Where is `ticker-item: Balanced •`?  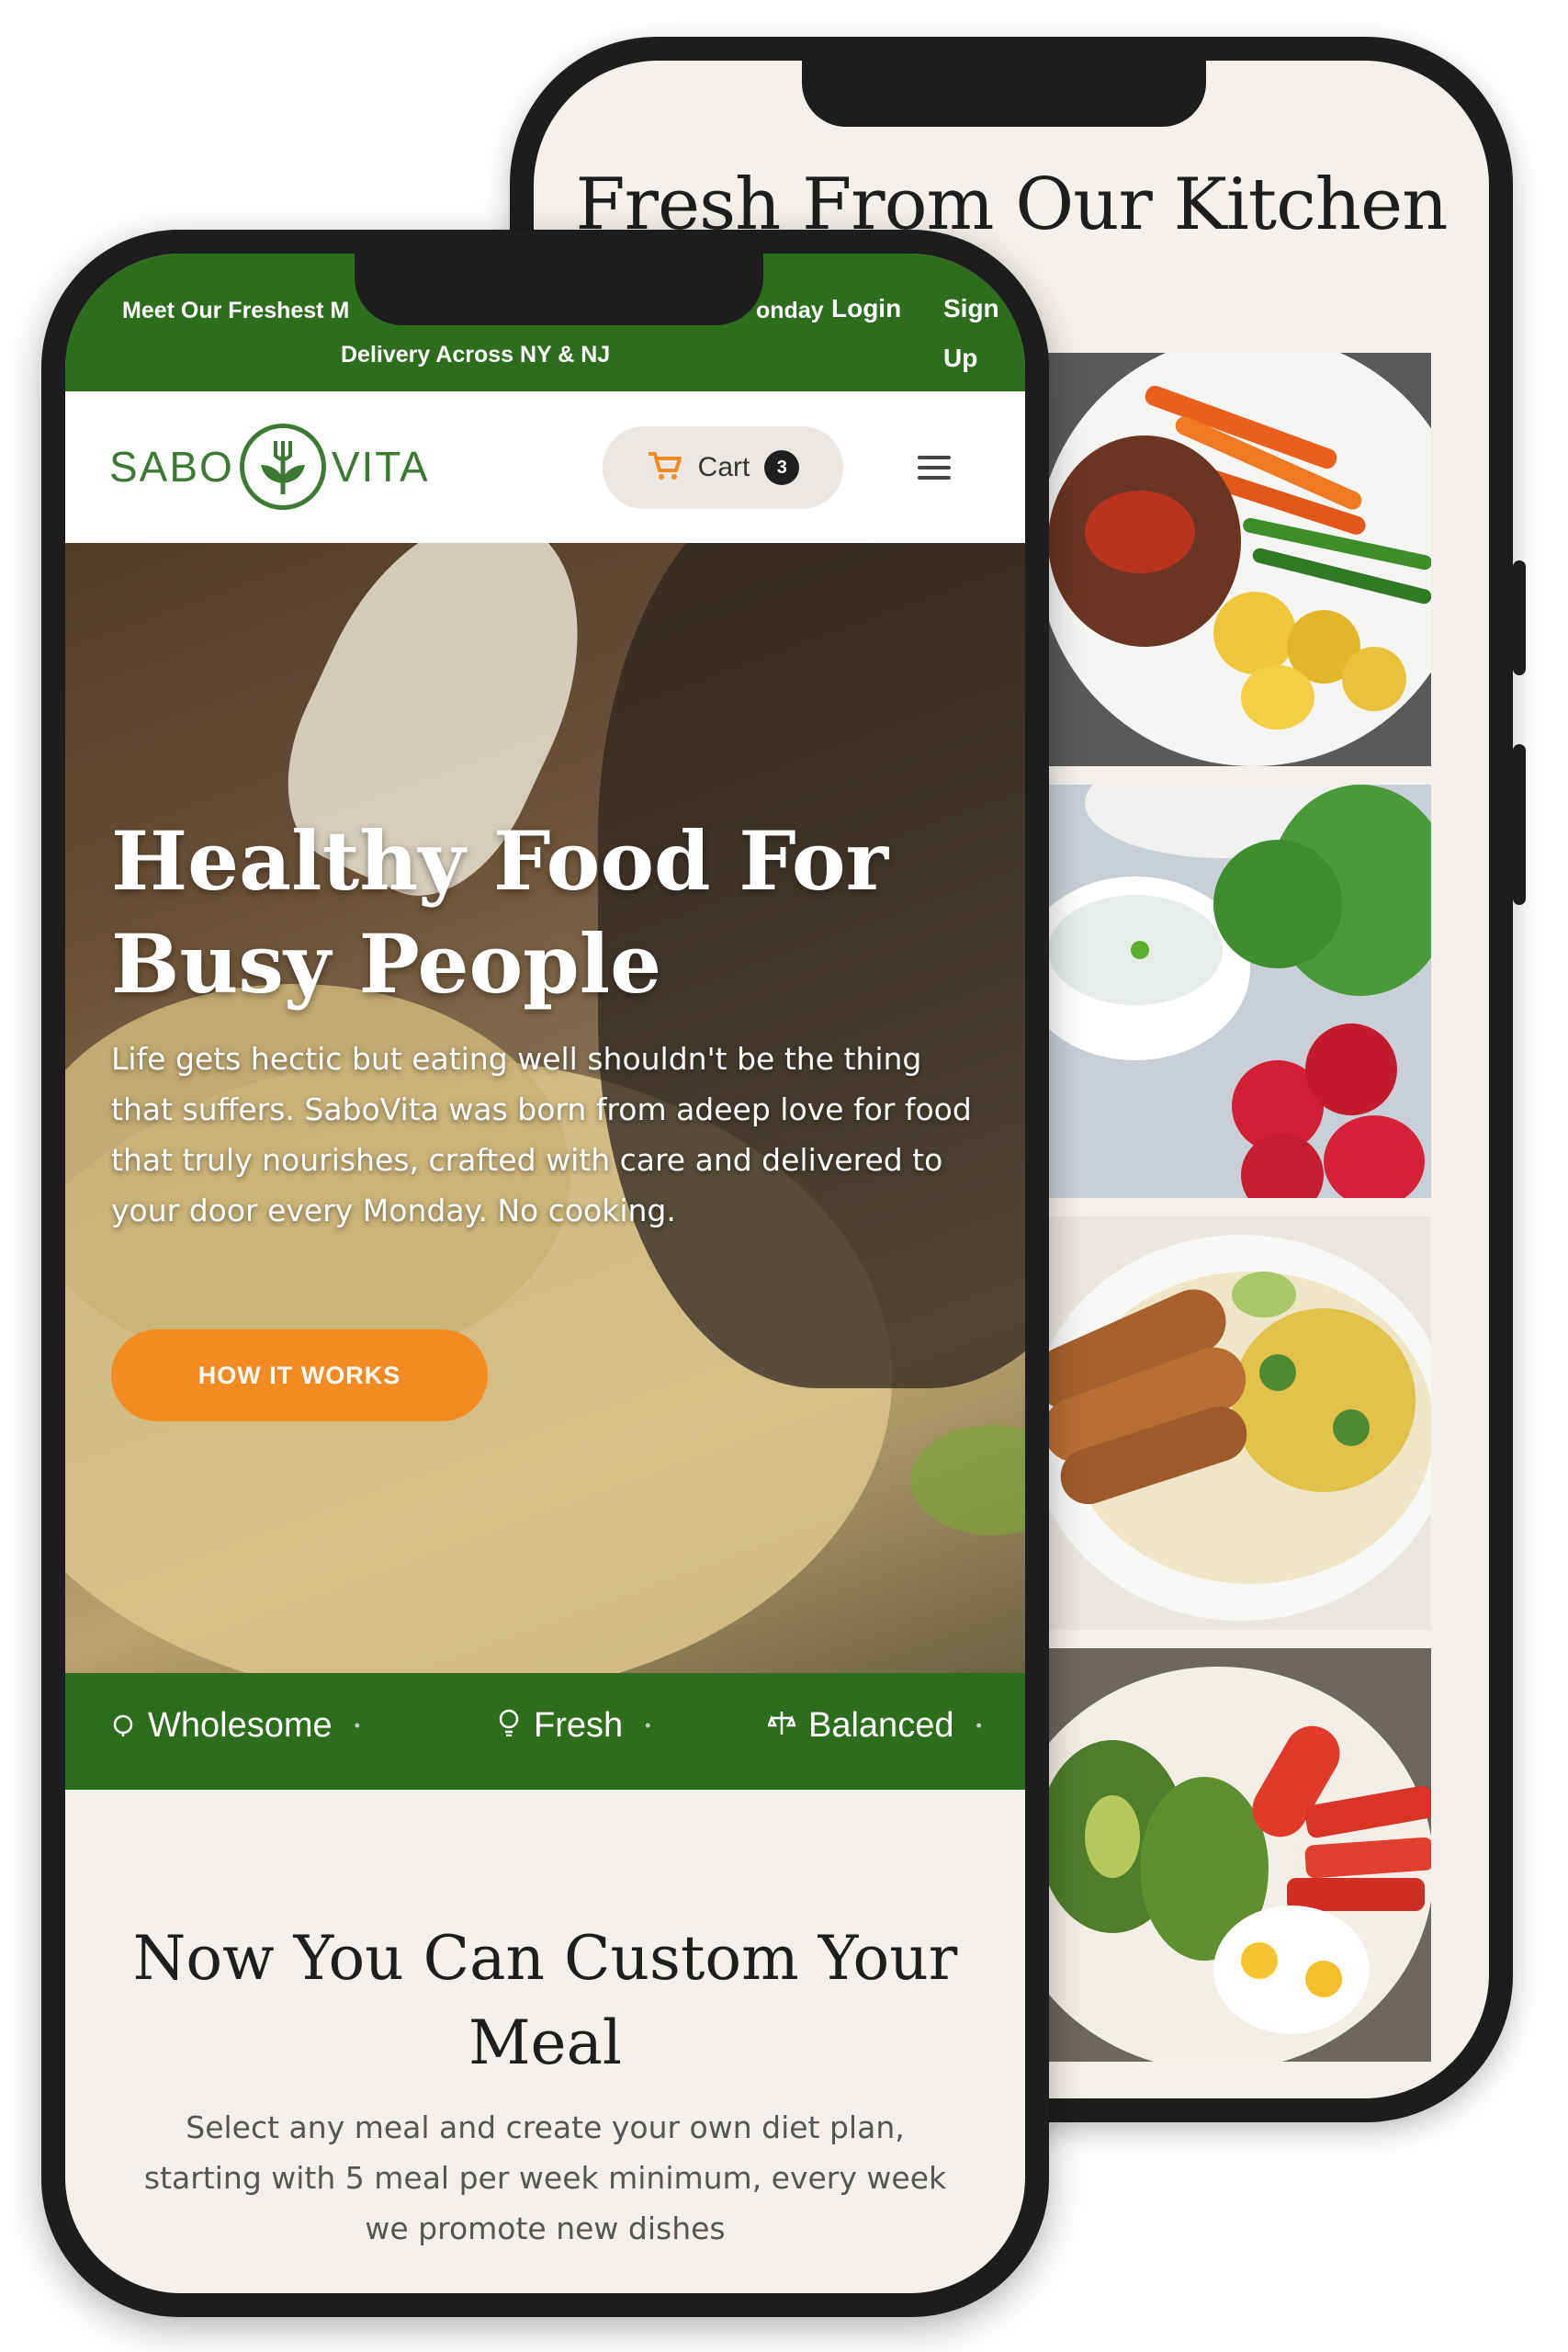
ticker-item: Balanced • is located at coordinates (875, 1726).